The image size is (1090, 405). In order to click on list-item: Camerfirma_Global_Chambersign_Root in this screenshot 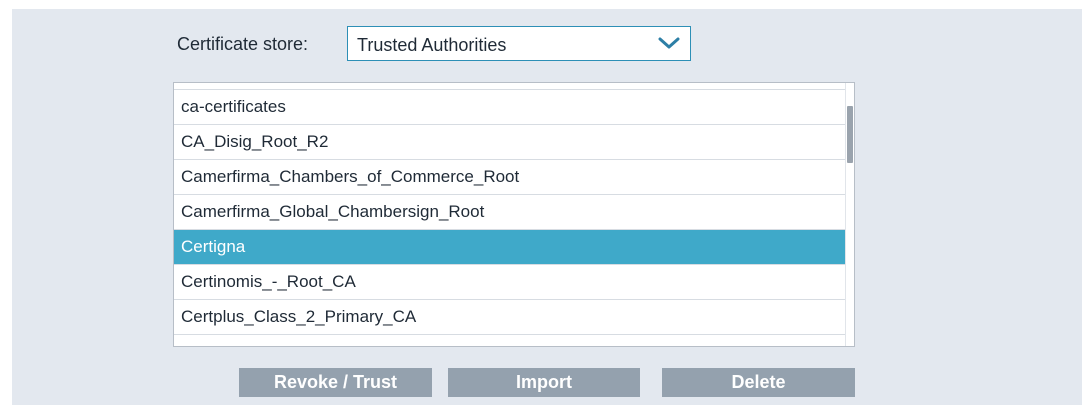, I will do `click(511, 212)`.